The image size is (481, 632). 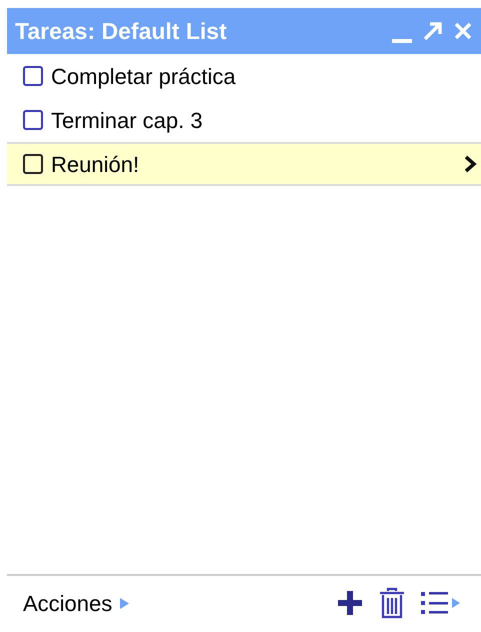 I want to click on delete-task-button, so click(x=392, y=603).